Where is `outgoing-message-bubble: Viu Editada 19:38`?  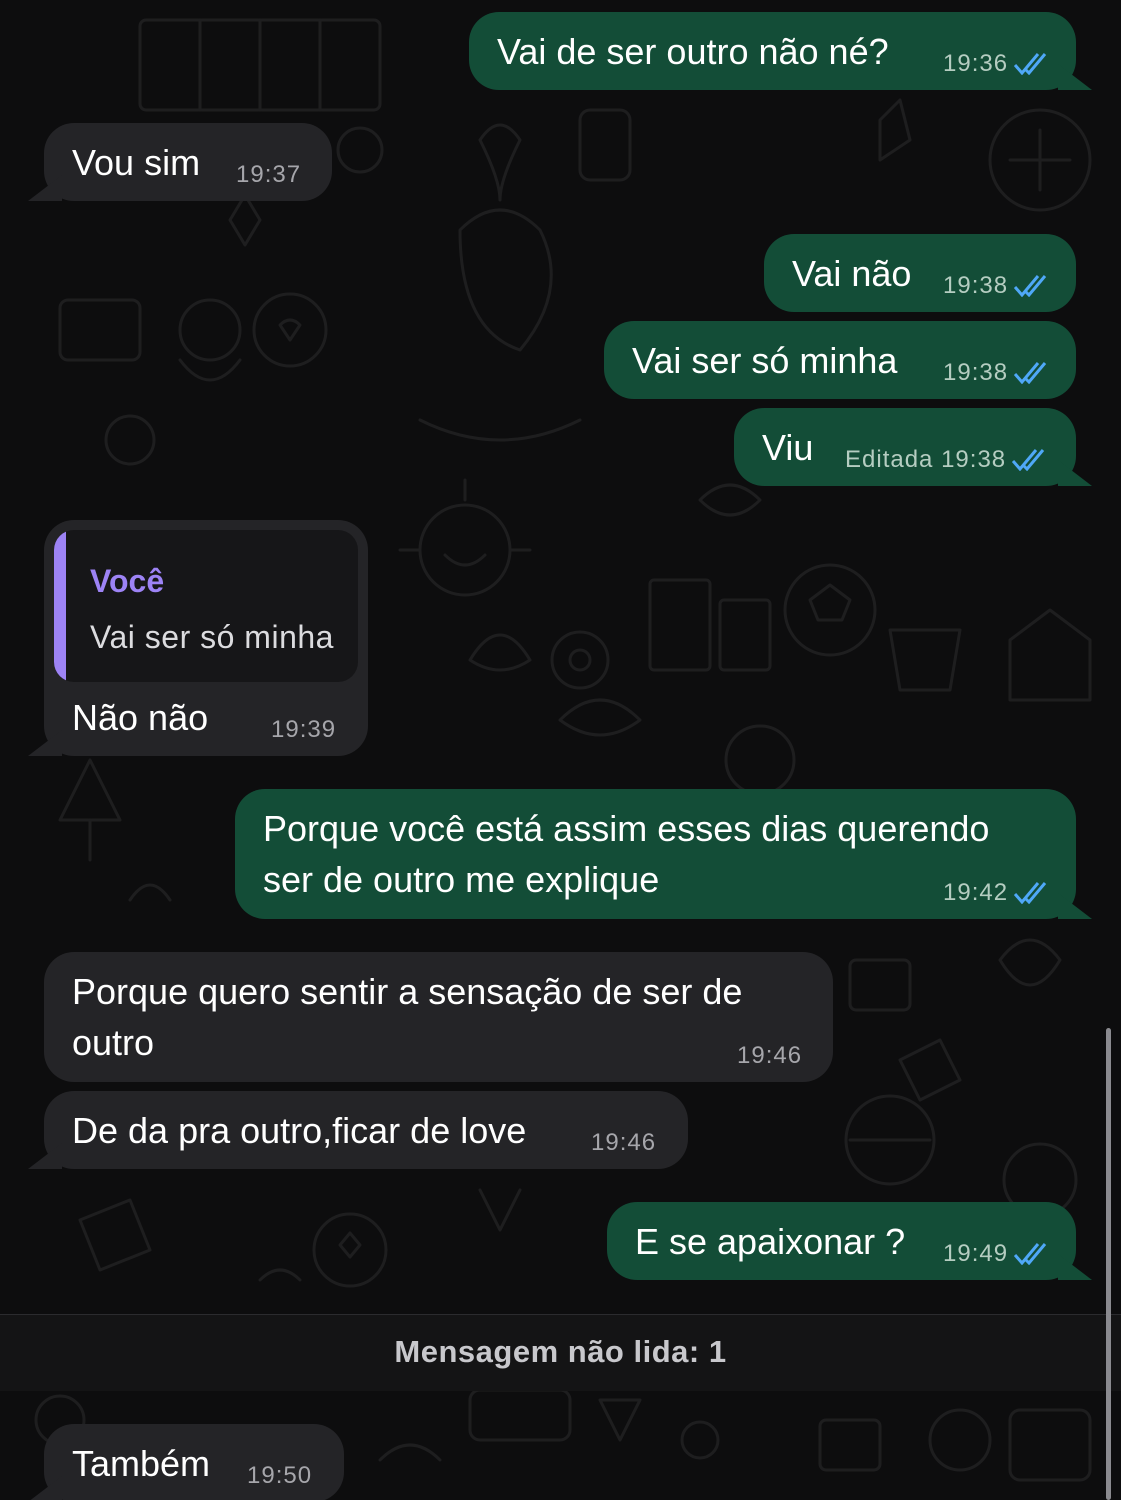
outgoing-message-bubble: Viu Editada 19:38 is located at coordinates (905, 447).